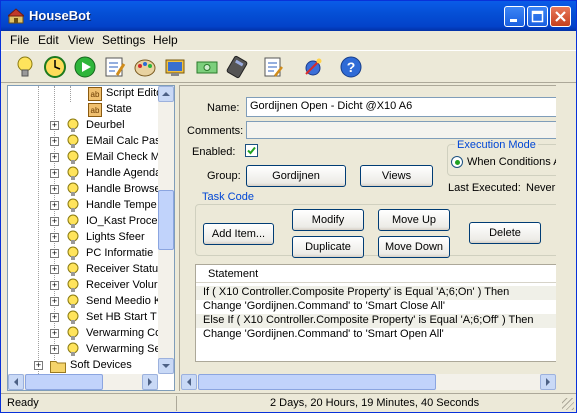 The height and width of the screenshot is (413, 577). Describe the element at coordinates (84, 286) in the screenshot. I see `tree-item: + Receiver Volur` at that location.